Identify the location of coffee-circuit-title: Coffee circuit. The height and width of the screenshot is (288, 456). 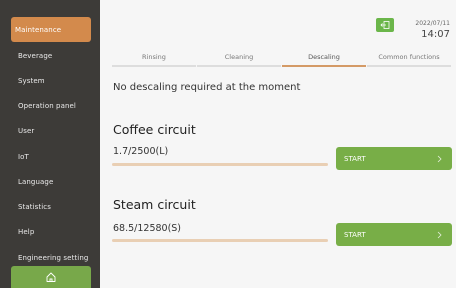
(154, 129).